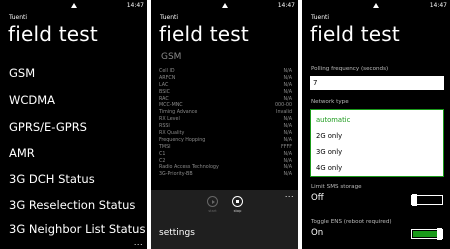 The image size is (450, 249). Describe the element at coordinates (77, 229) in the screenshot. I see `menu-item-3g-neighbor: 3G Neighbor List Status` at that location.